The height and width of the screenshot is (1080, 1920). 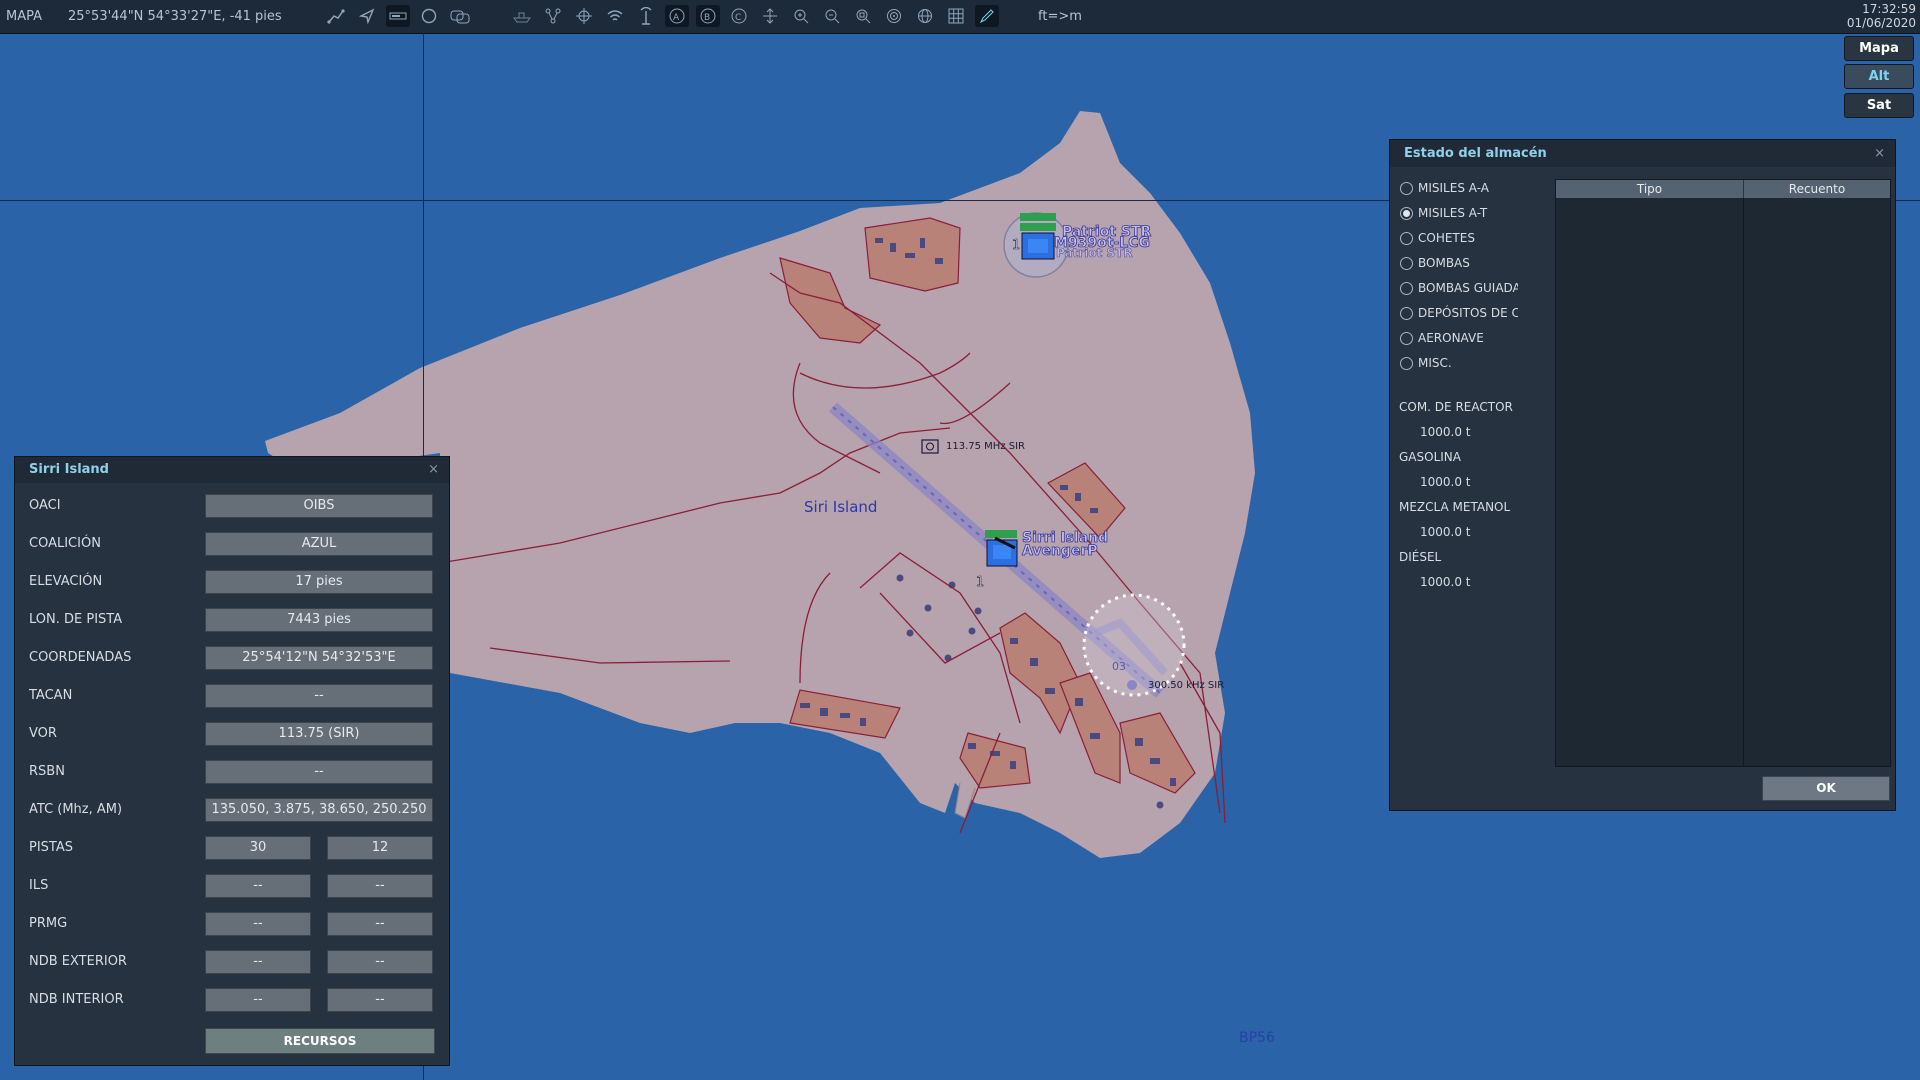 What do you see at coordinates (1468, 313) in the screenshot?
I see `category-label: DEPÓSITOS DE CO` at bounding box center [1468, 313].